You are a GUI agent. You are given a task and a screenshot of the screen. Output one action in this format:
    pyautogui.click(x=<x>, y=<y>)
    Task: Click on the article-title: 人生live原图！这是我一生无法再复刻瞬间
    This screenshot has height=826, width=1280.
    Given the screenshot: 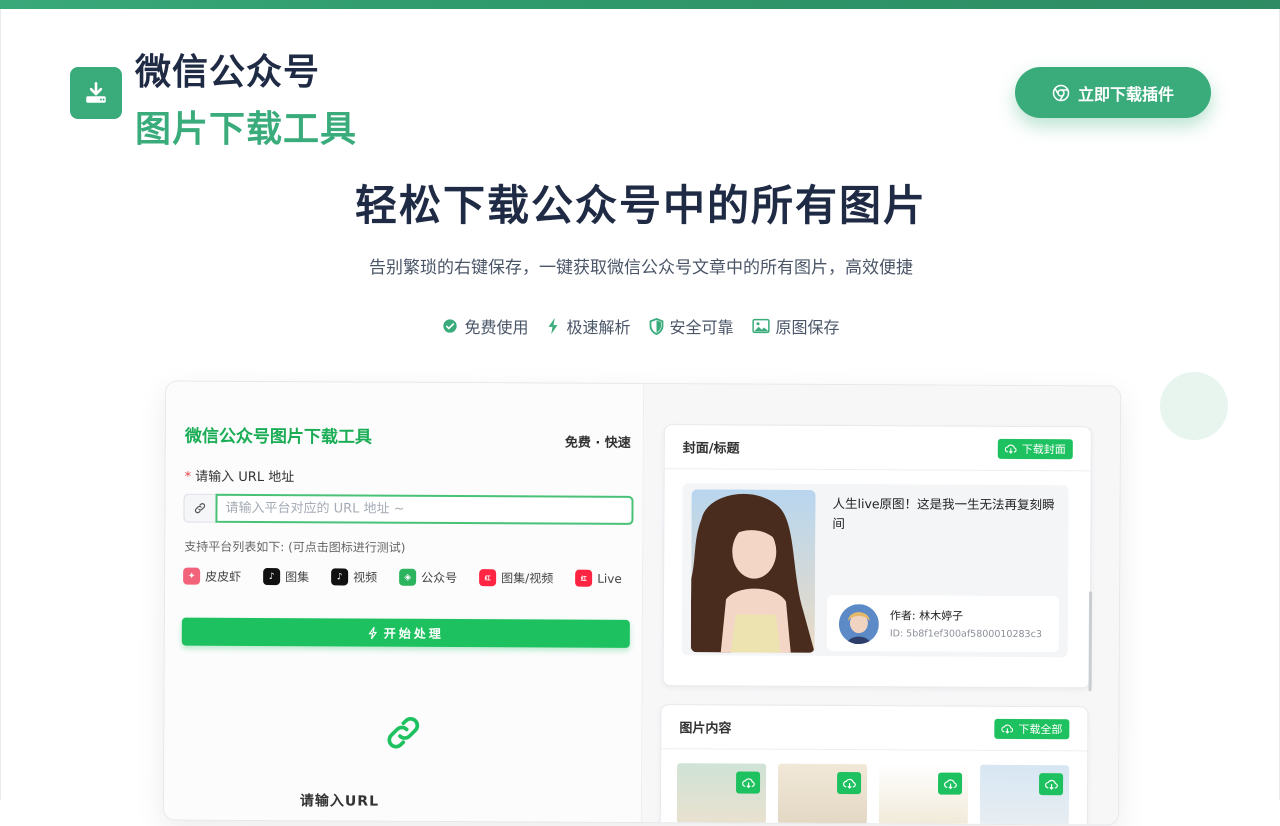 What is the action you would take?
    pyautogui.click(x=943, y=513)
    